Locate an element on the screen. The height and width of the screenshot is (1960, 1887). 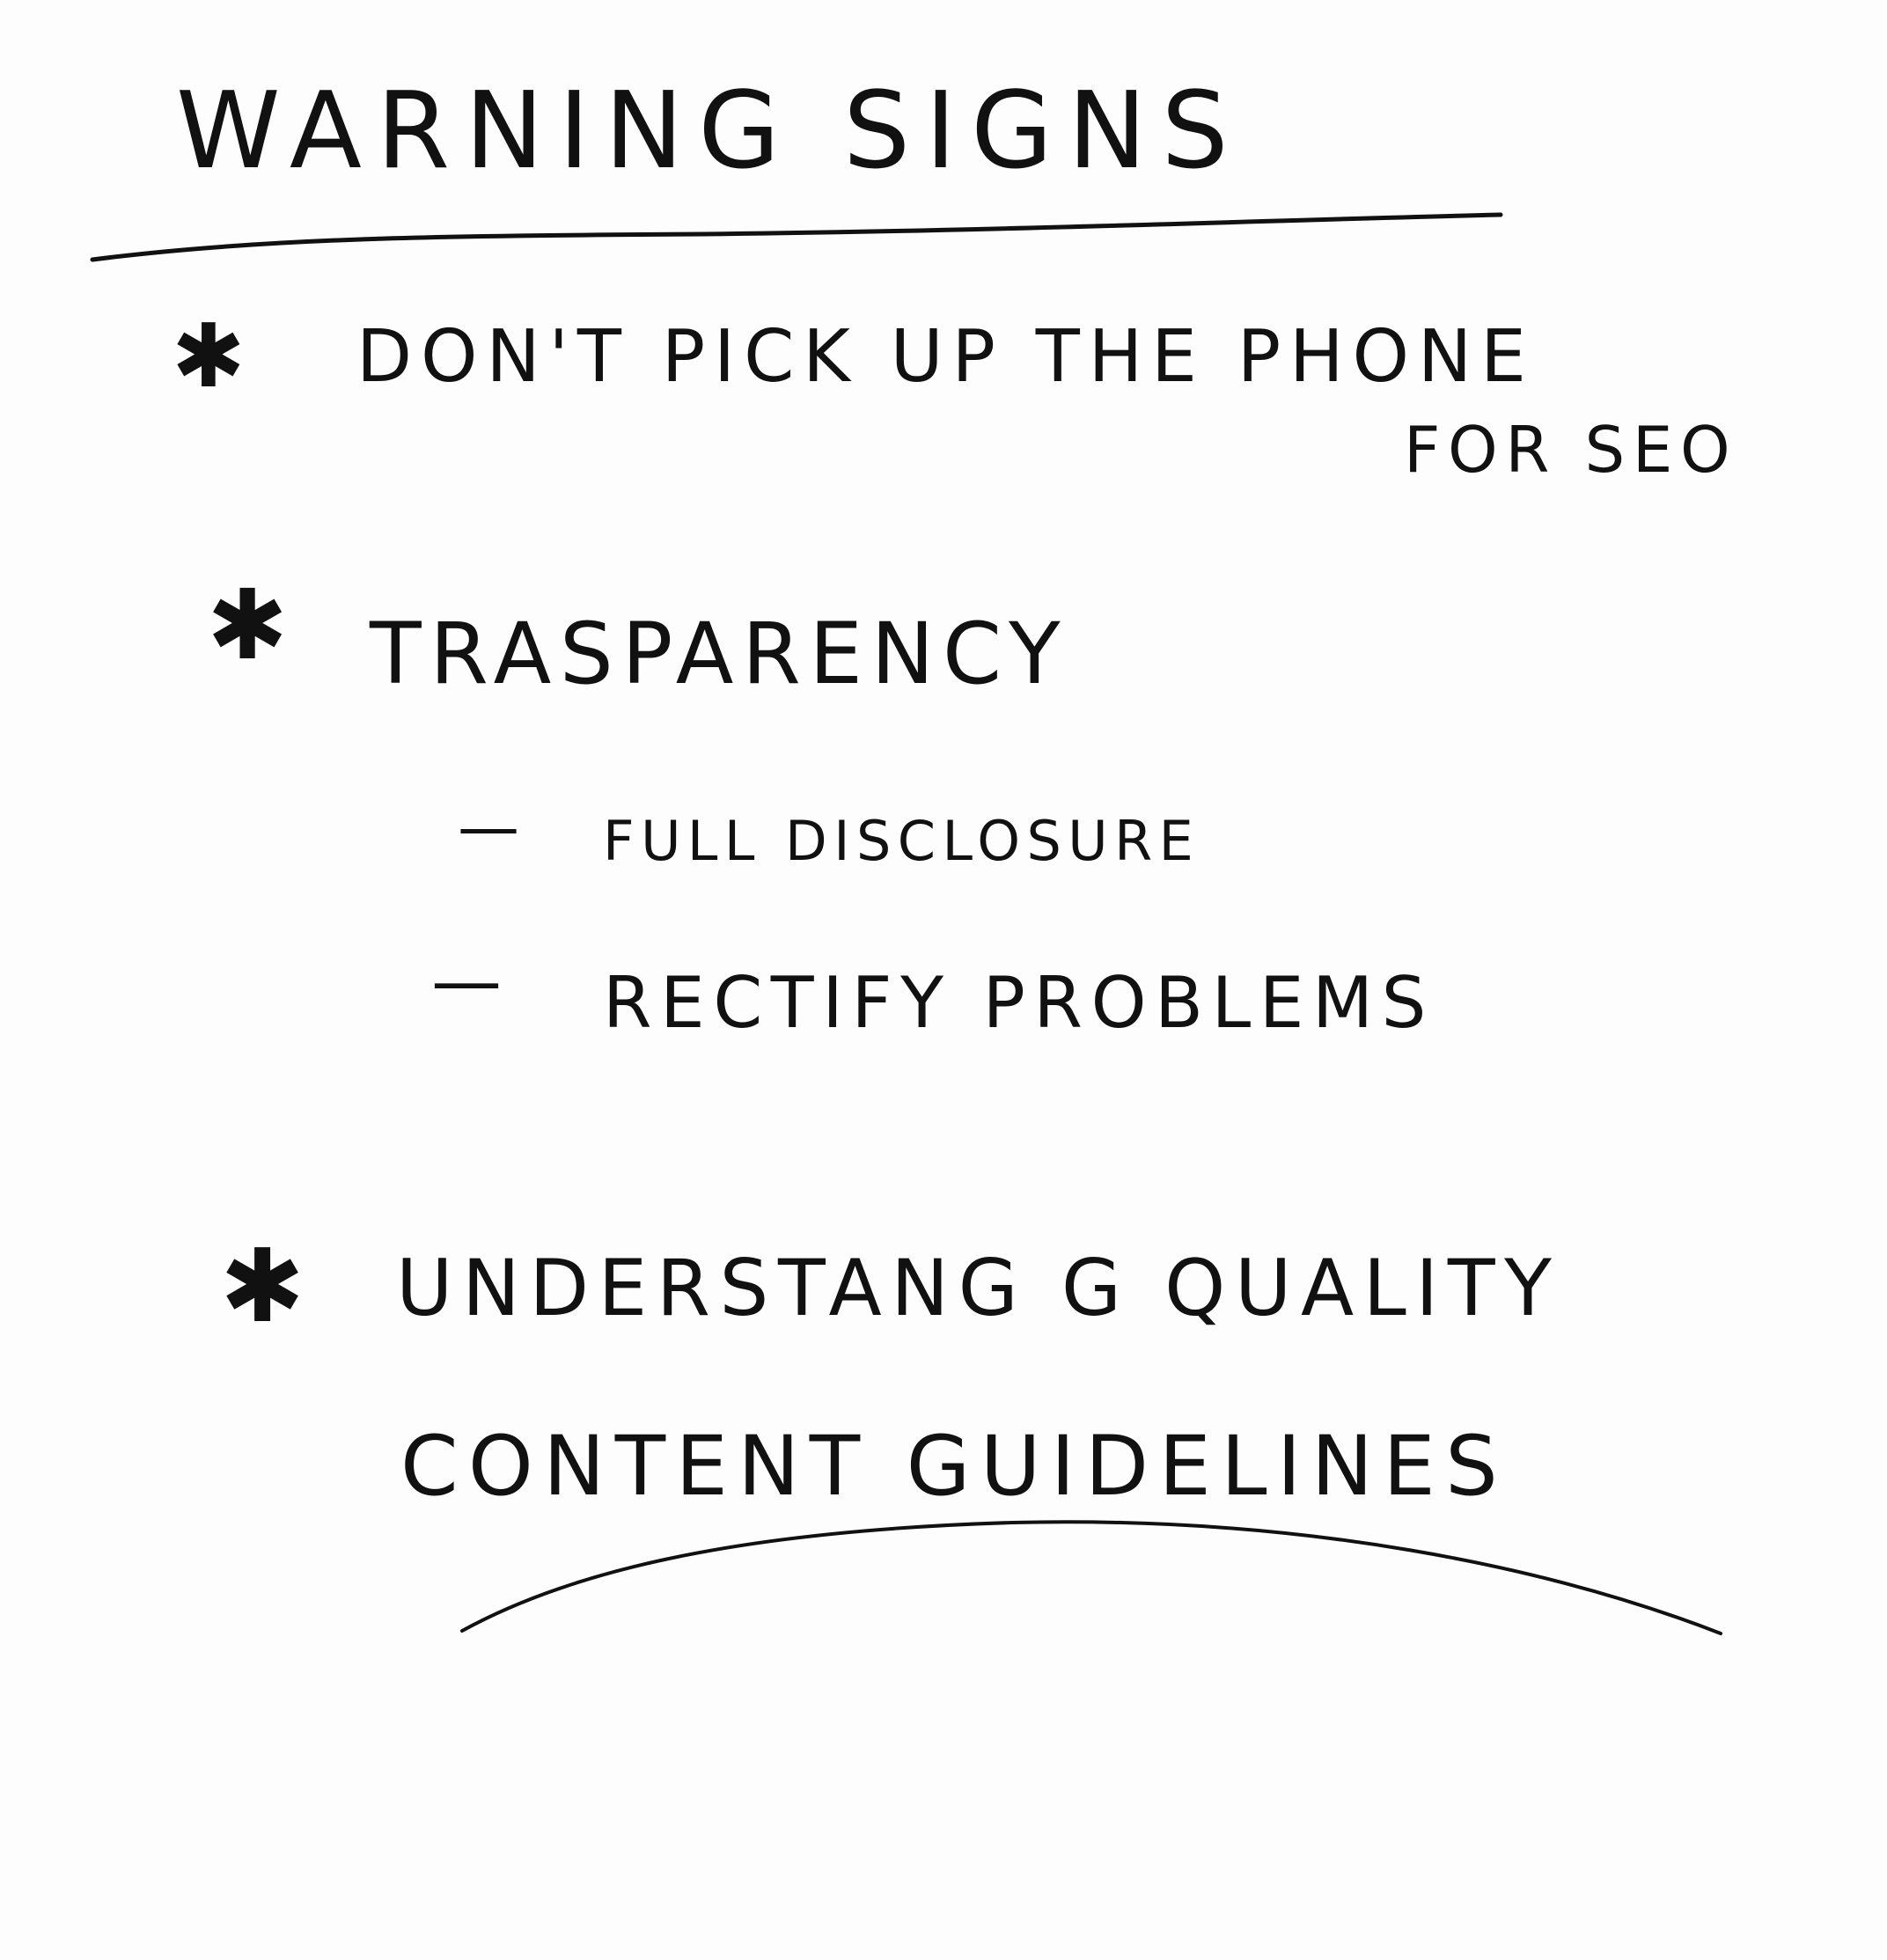
guidelines-underline is located at coordinates (1091, 1577).